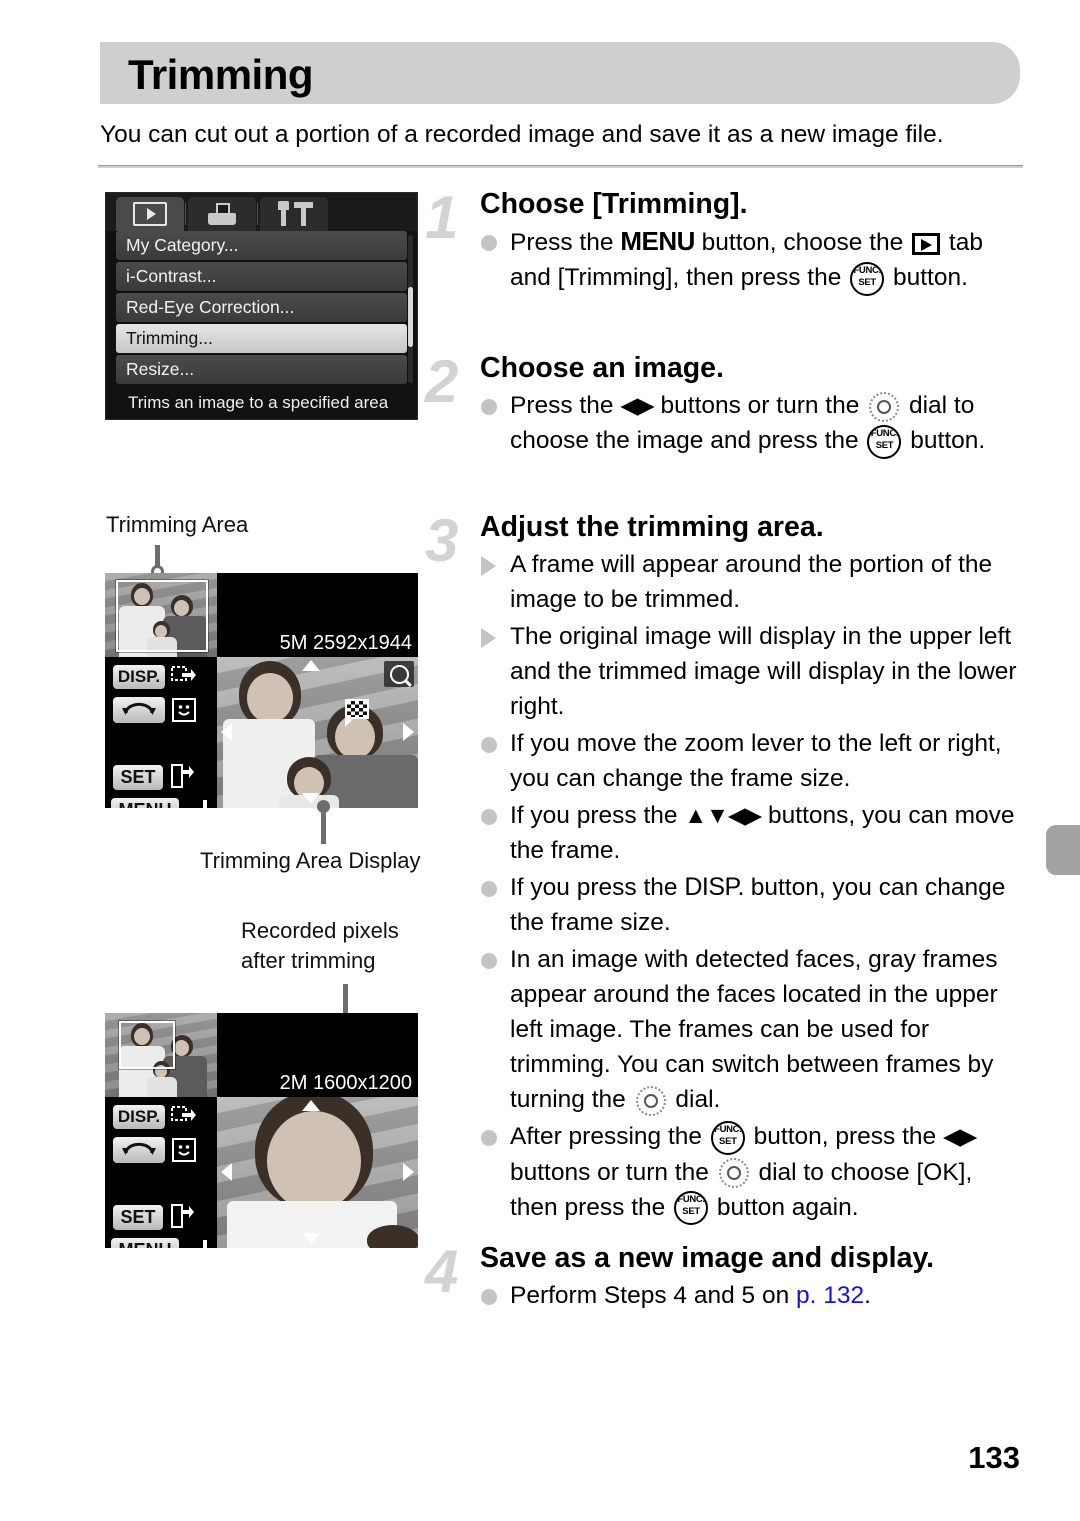 The image size is (1080, 1521). I want to click on step-heading: Choose [Trimming]., so click(614, 204).